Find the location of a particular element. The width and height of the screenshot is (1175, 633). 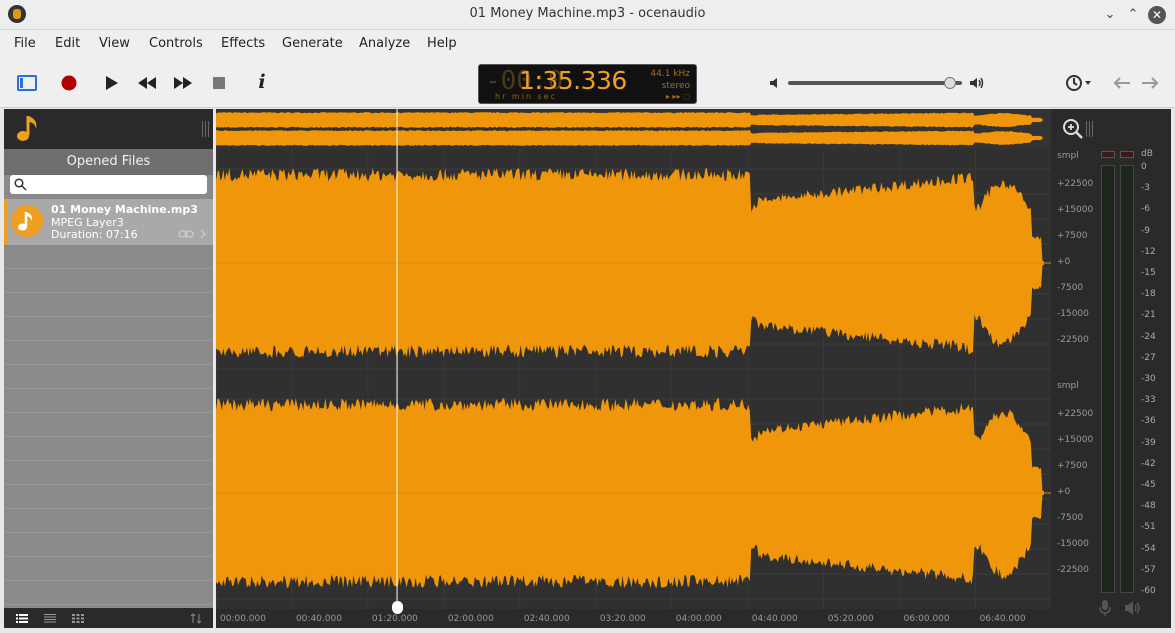

meter-tick-label: -36 is located at coordinates (1148, 421).